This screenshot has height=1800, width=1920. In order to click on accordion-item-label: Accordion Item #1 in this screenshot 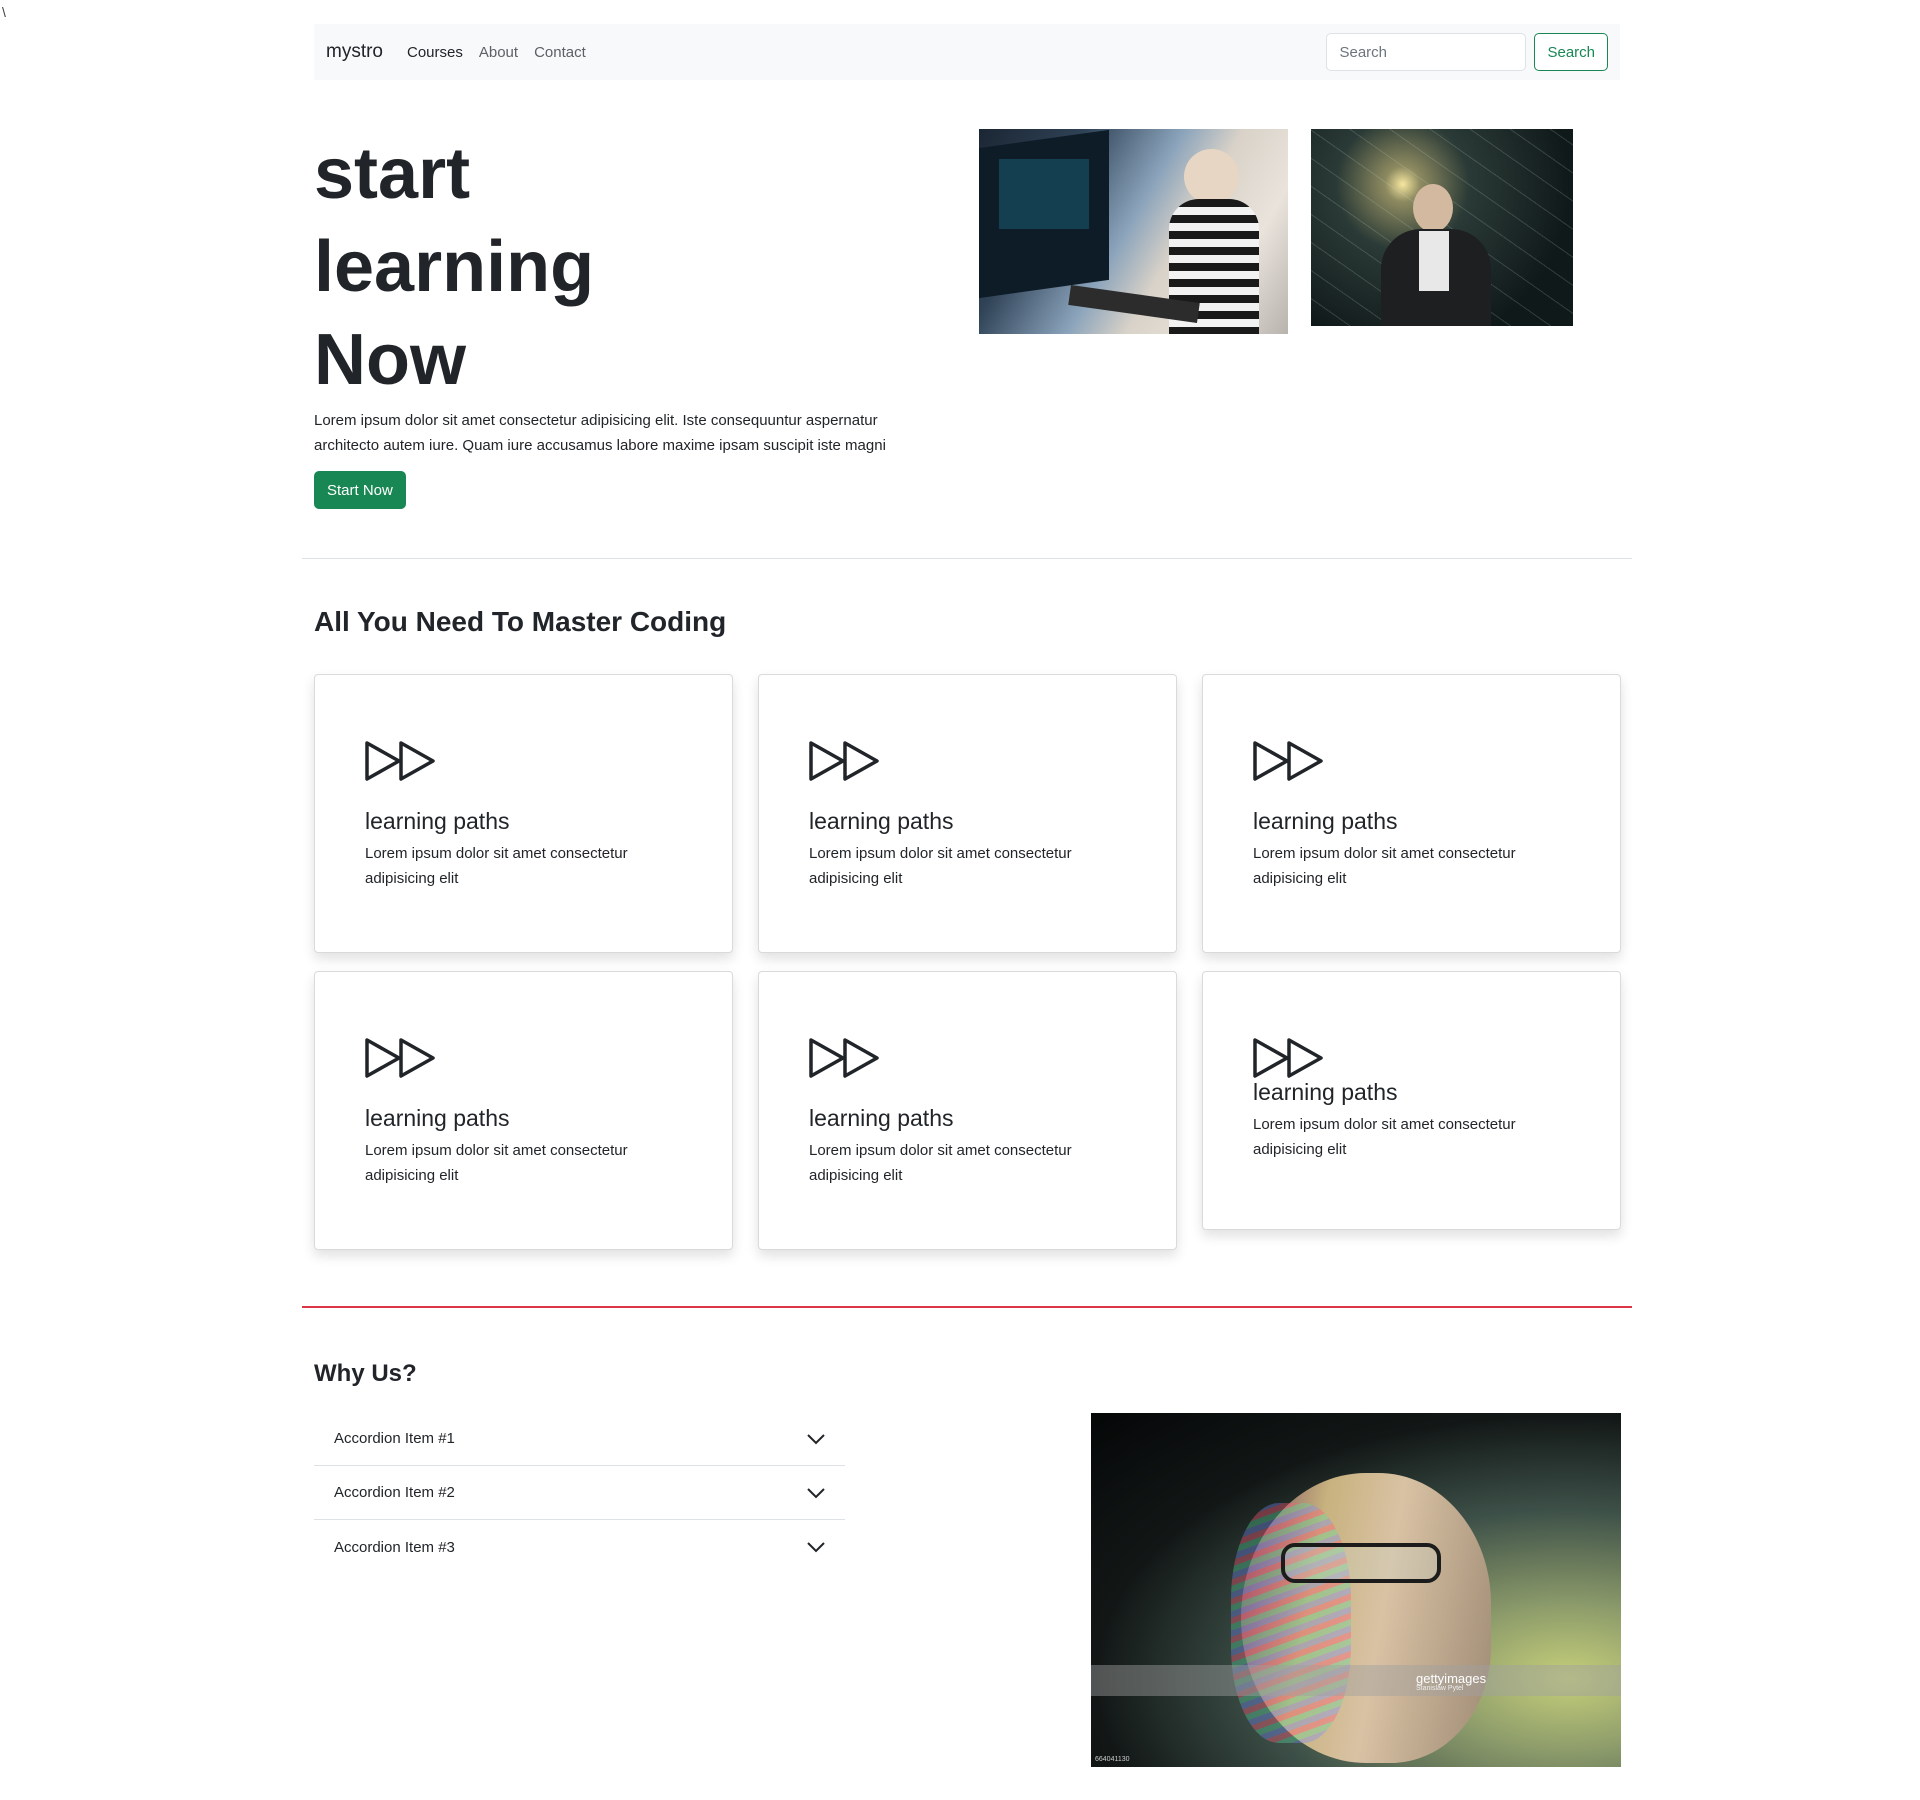, I will do `click(394, 1438)`.